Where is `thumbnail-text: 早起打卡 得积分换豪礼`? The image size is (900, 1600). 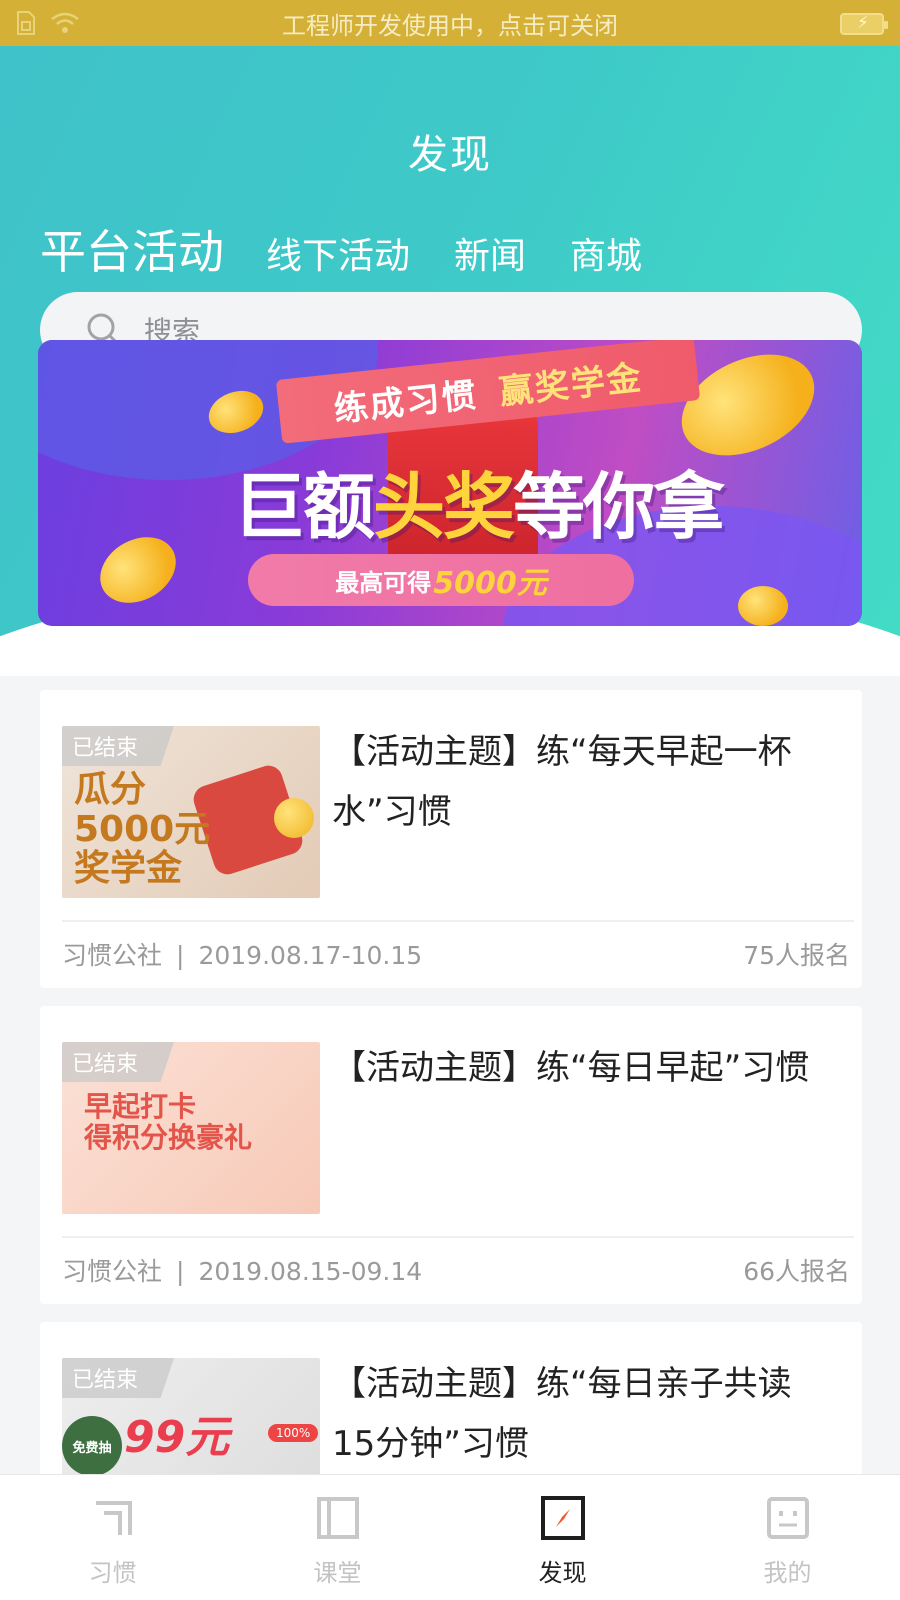
thumbnail-text: 早起打卡 得积分换豪礼 is located at coordinates (168, 1122).